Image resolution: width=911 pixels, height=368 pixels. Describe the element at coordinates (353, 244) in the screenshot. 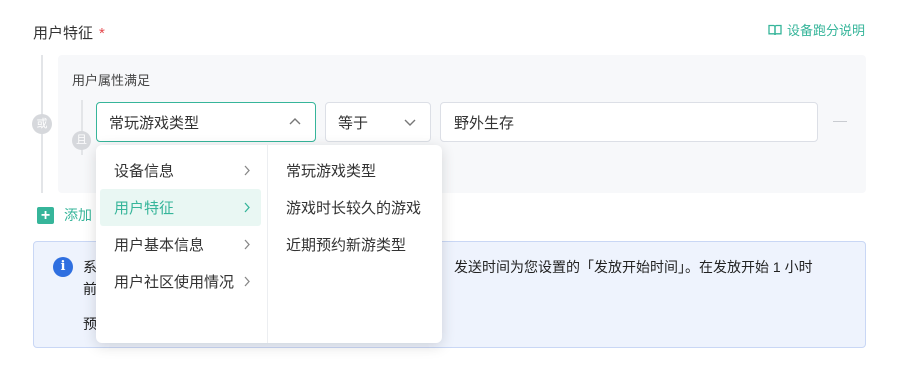

I see `option-item: 近期预约新游类型` at that location.